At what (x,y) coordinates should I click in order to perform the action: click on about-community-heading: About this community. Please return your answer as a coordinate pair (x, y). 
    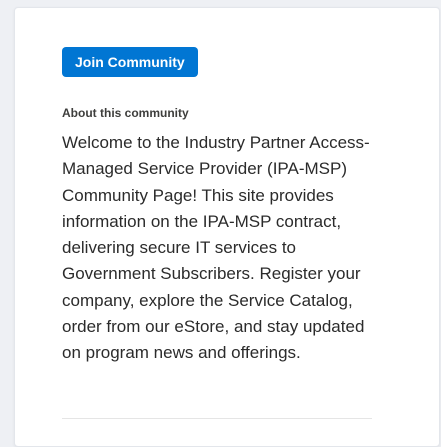
    Looking at the image, I should click on (125, 113).